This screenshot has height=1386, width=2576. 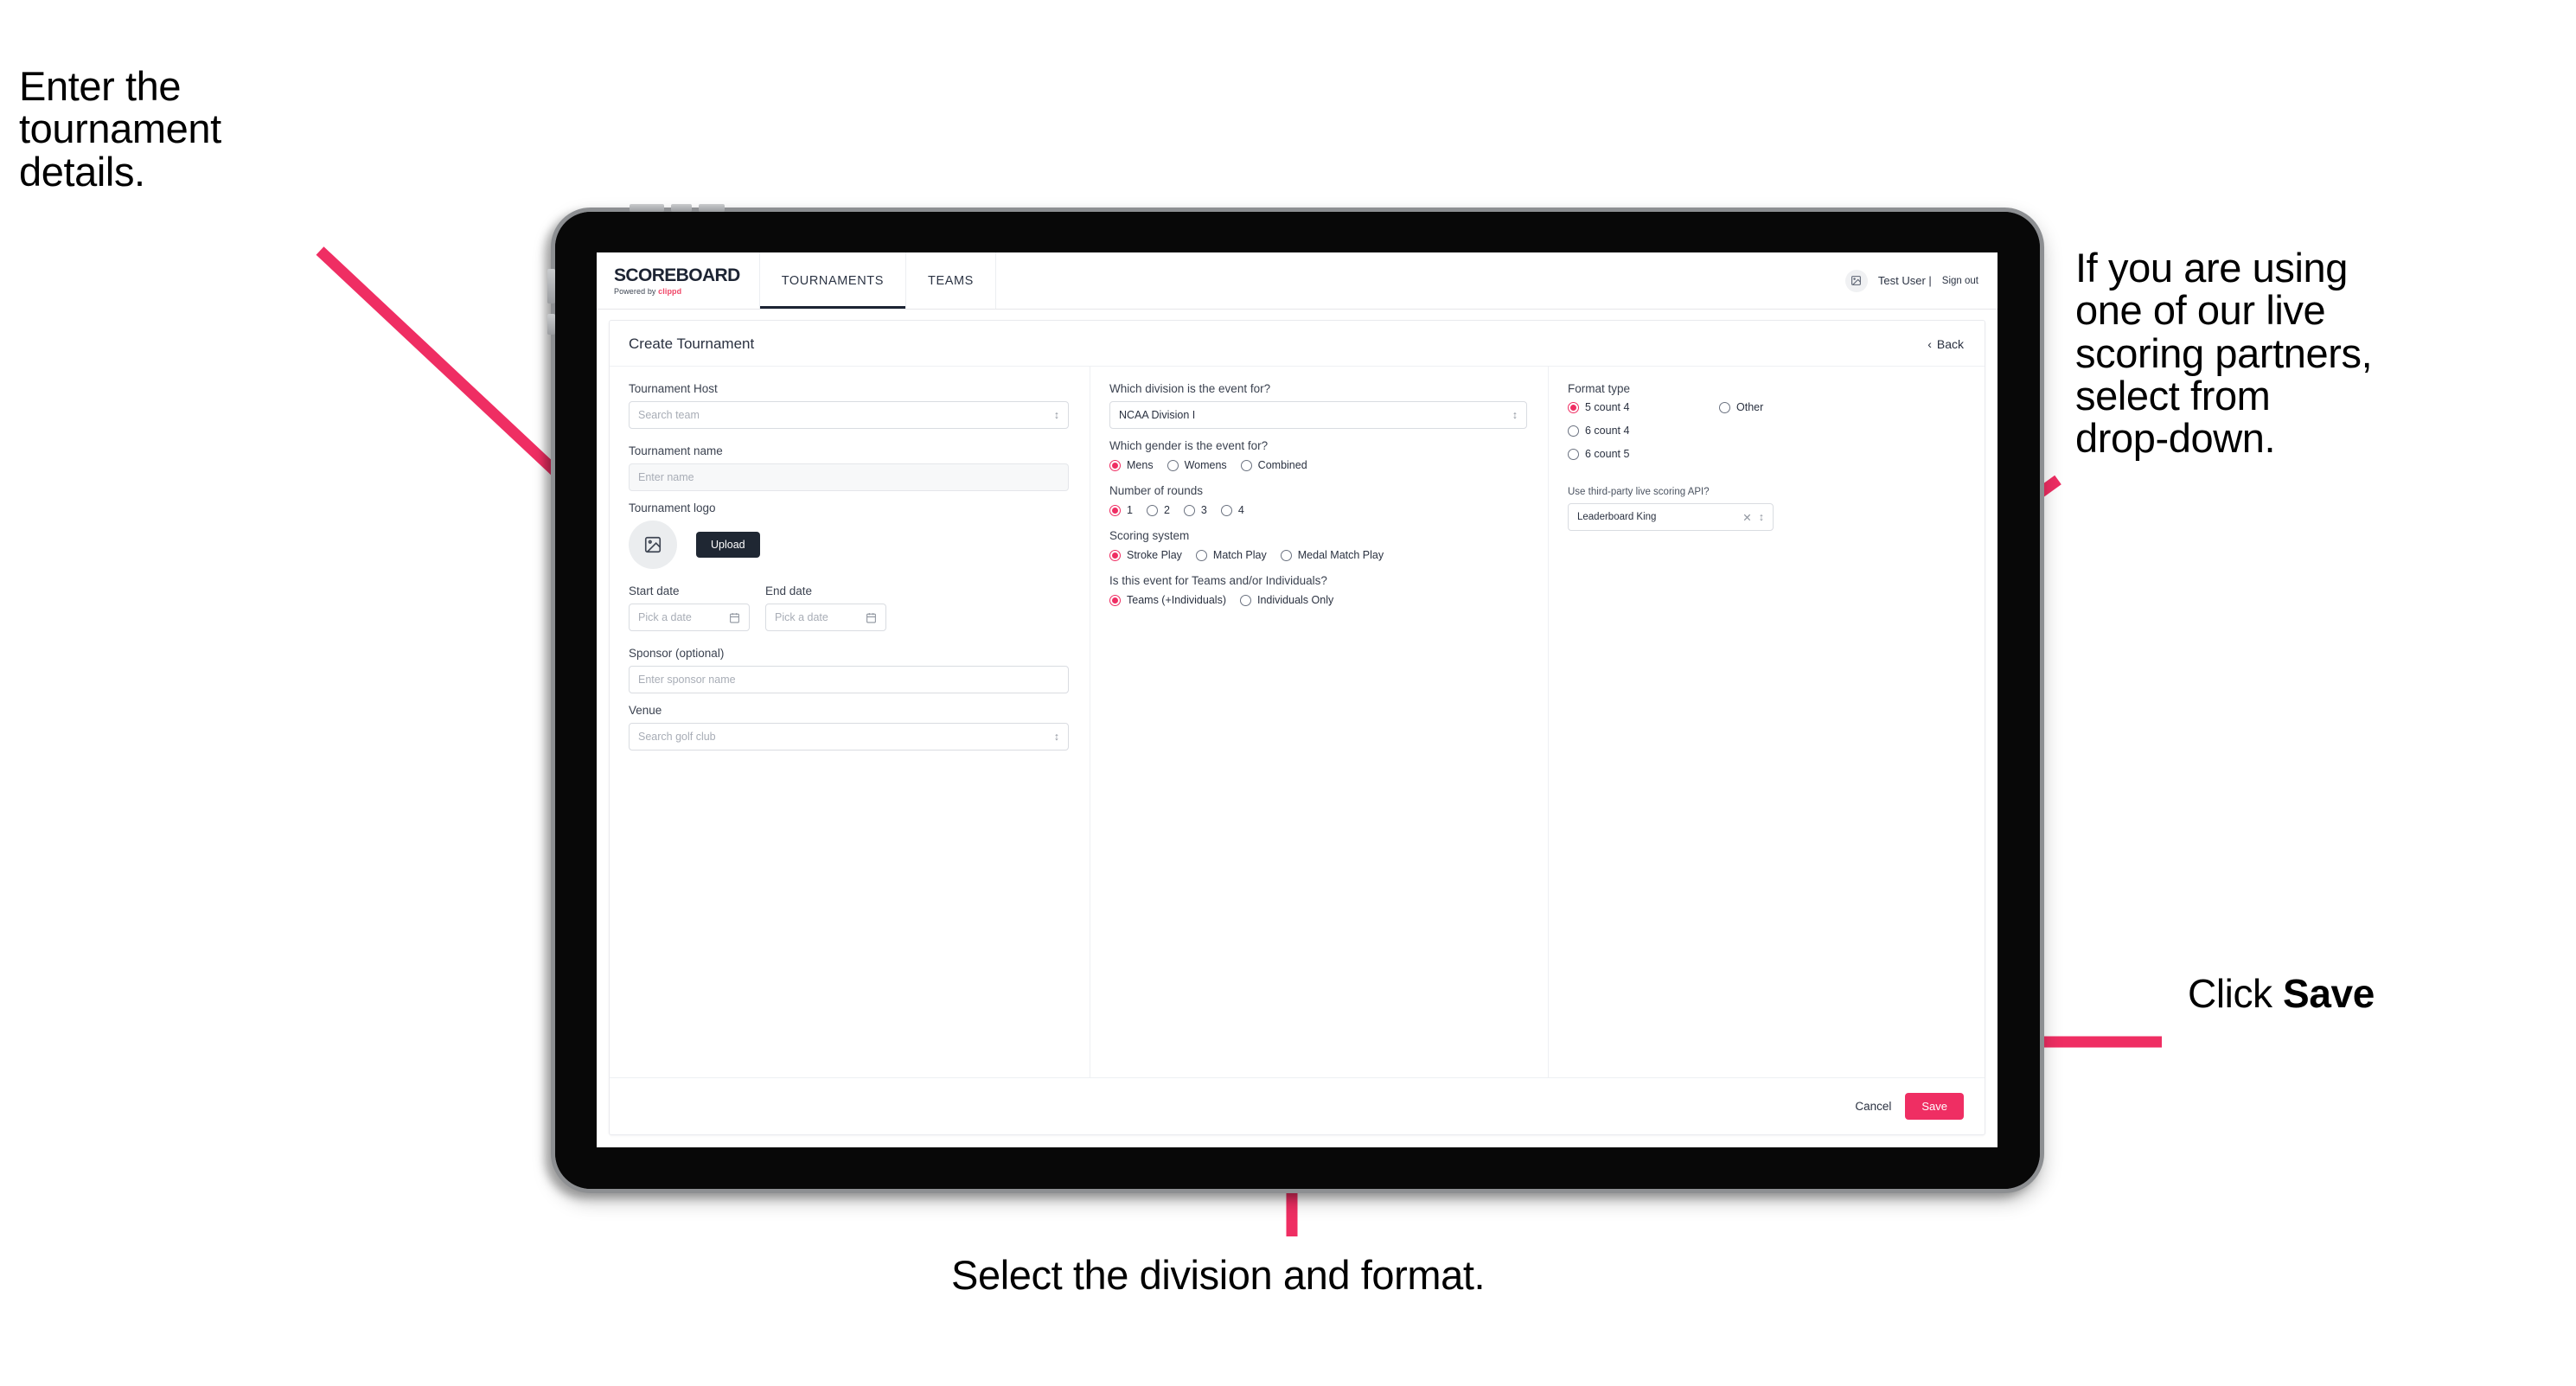 I want to click on start-date-group: Start date Pick a date, so click(x=689, y=607).